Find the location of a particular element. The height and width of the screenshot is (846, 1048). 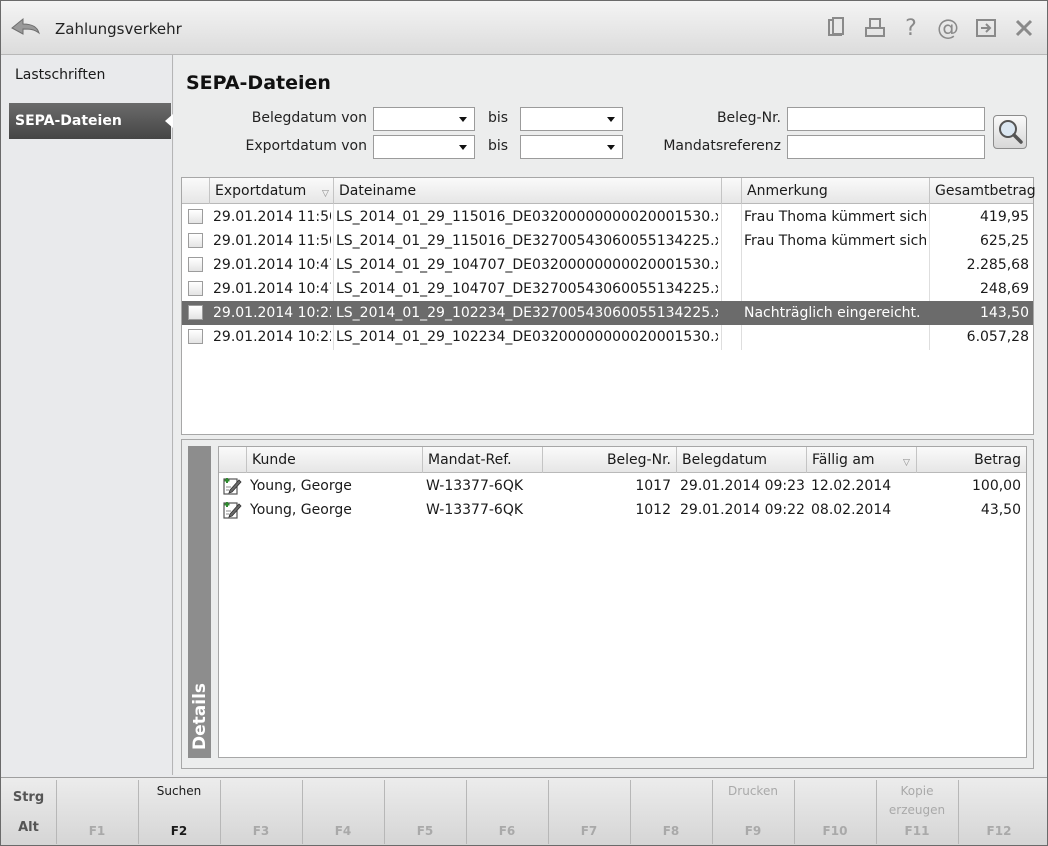

column-header-gesamtbetrag: Gesamtbetrag is located at coordinates (982, 191).